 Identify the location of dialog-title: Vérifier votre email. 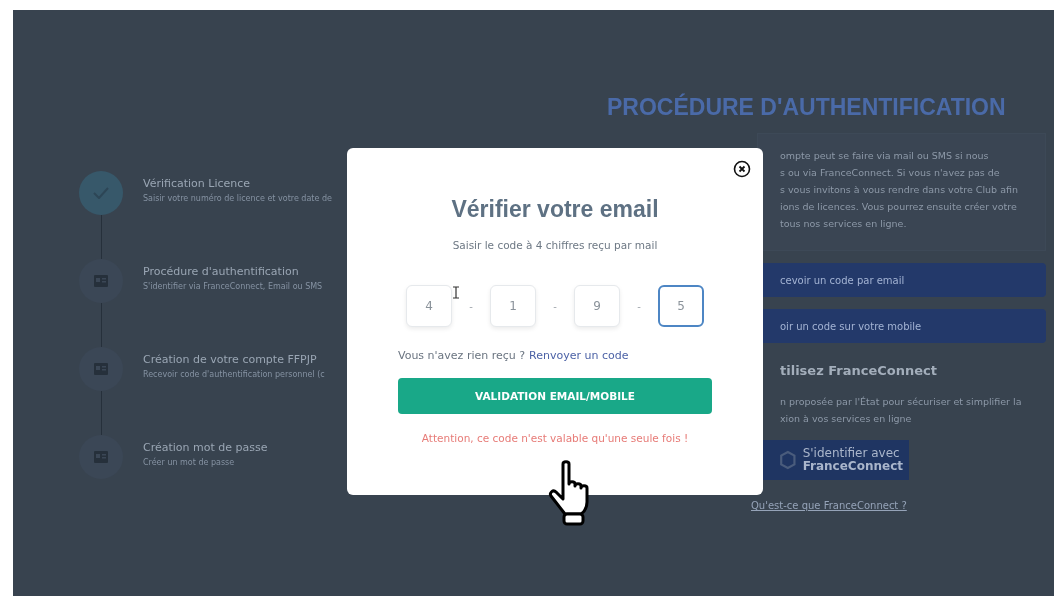
(555, 209).